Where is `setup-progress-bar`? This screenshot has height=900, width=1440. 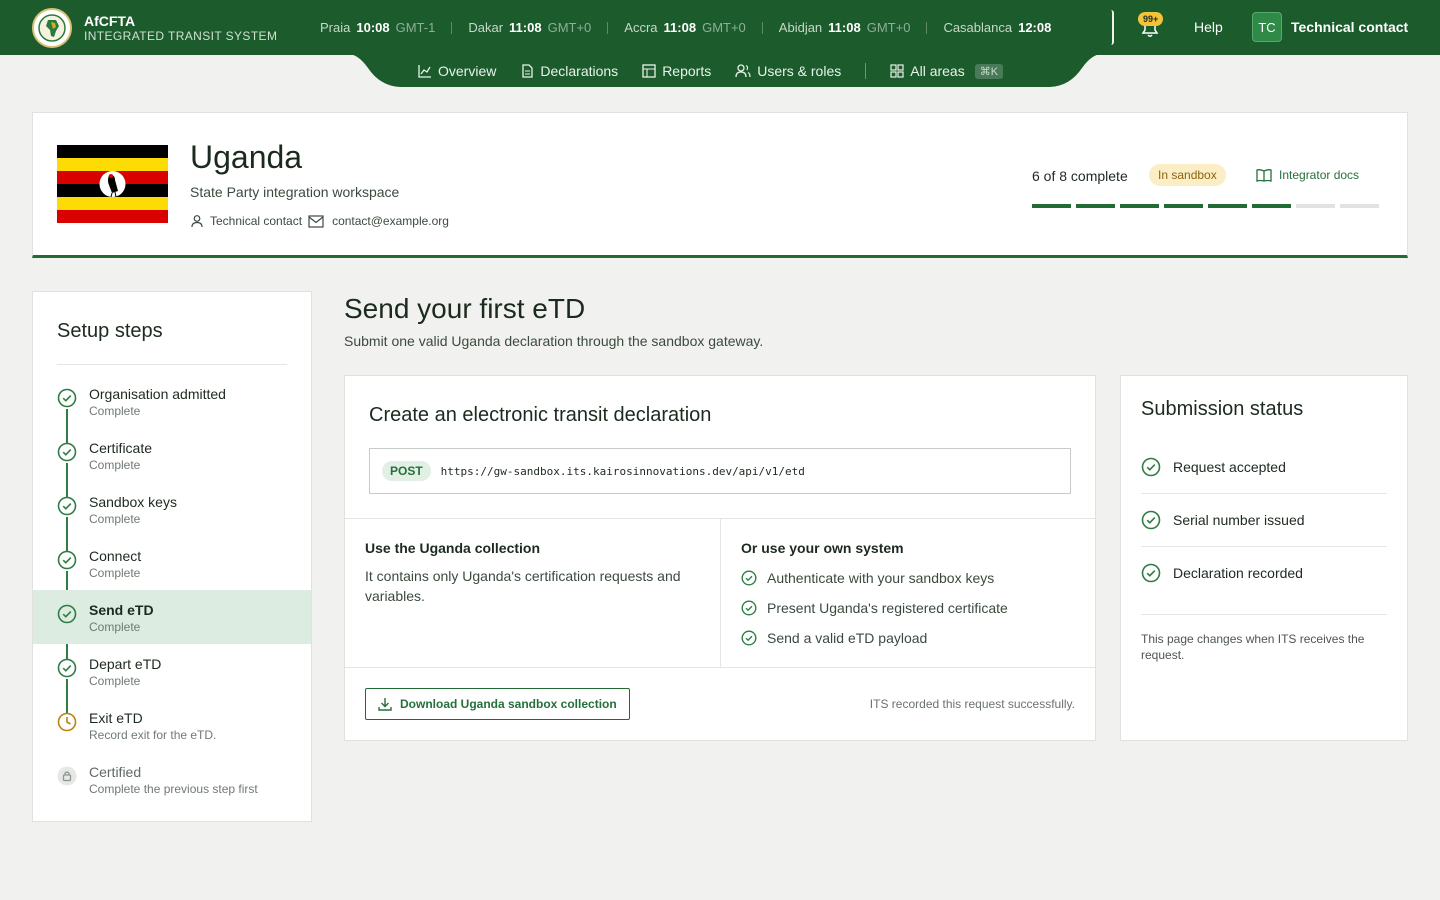 setup-progress-bar is located at coordinates (1205, 206).